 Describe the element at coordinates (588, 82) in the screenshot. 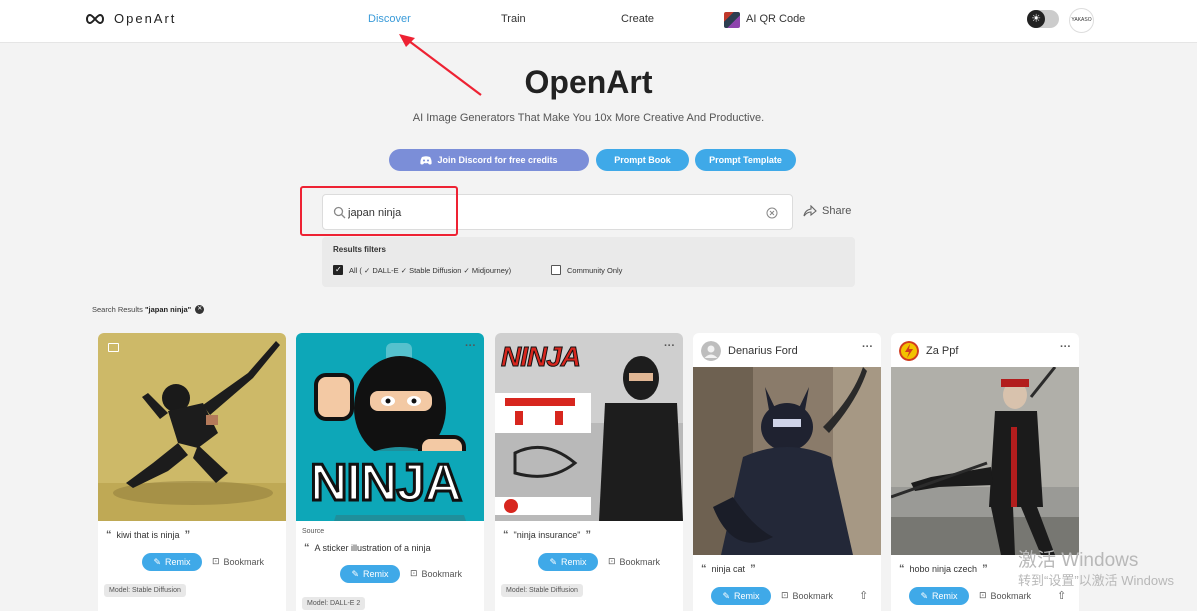

I see `page-title: OpenArt` at that location.